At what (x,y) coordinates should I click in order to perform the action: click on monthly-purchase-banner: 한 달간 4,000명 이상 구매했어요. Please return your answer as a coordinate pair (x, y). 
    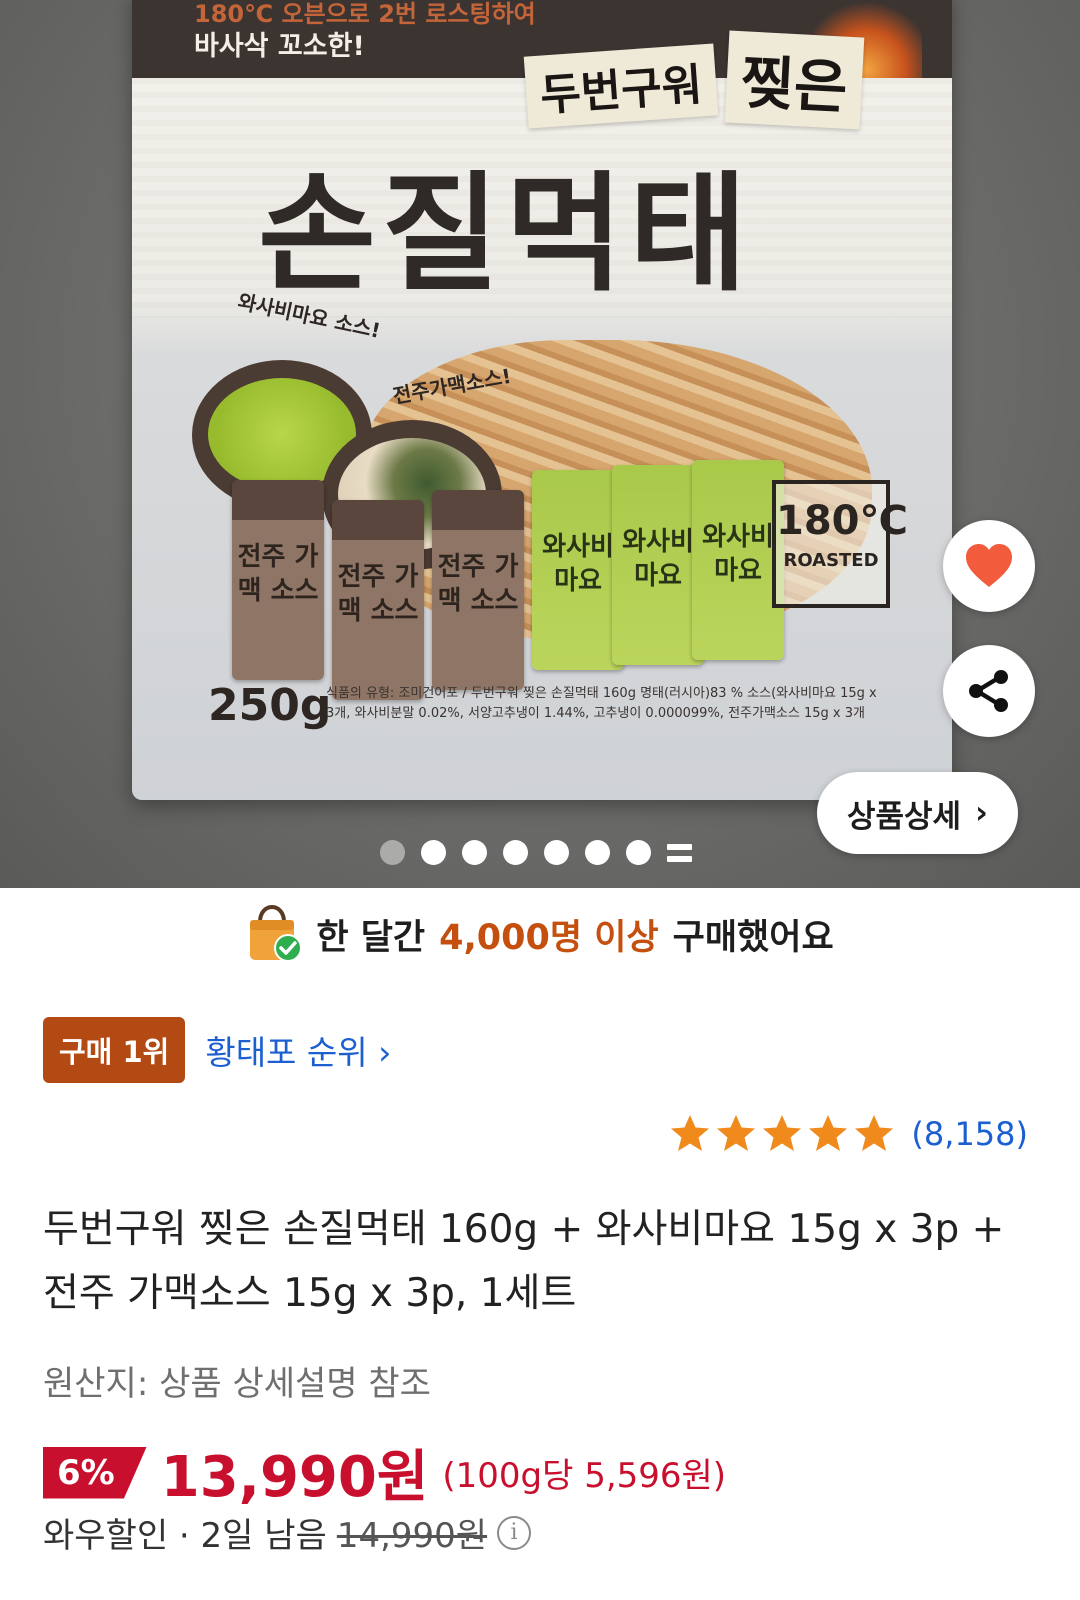
    Looking at the image, I should click on (540, 934).